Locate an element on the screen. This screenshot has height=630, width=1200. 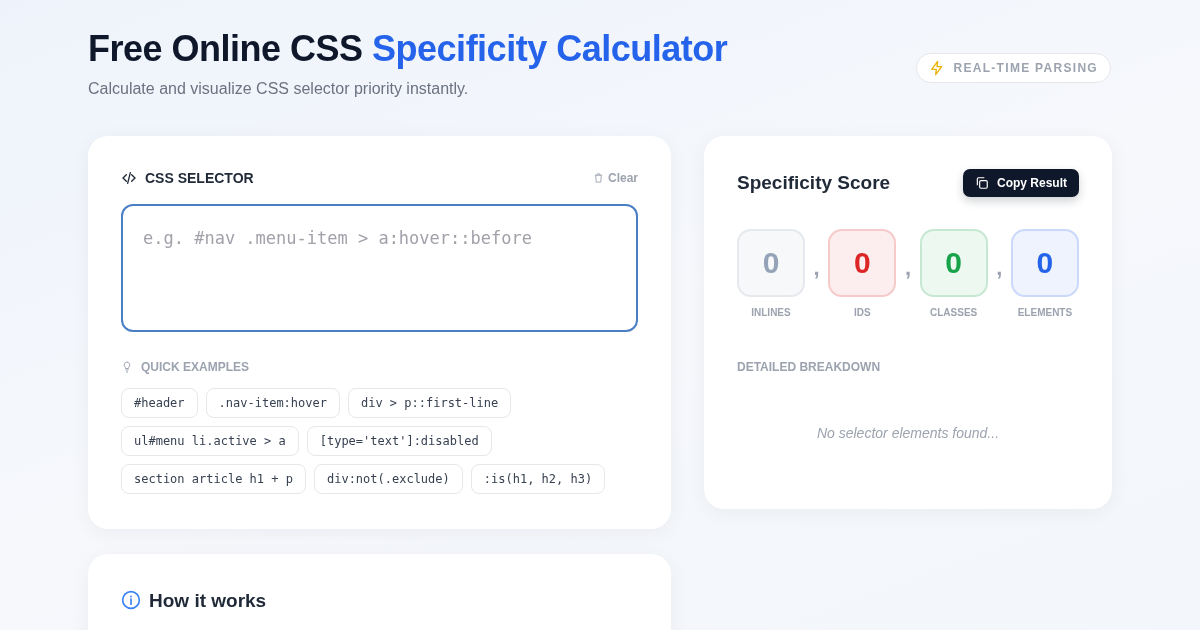
example-chip: section article h1 + p is located at coordinates (213, 479).